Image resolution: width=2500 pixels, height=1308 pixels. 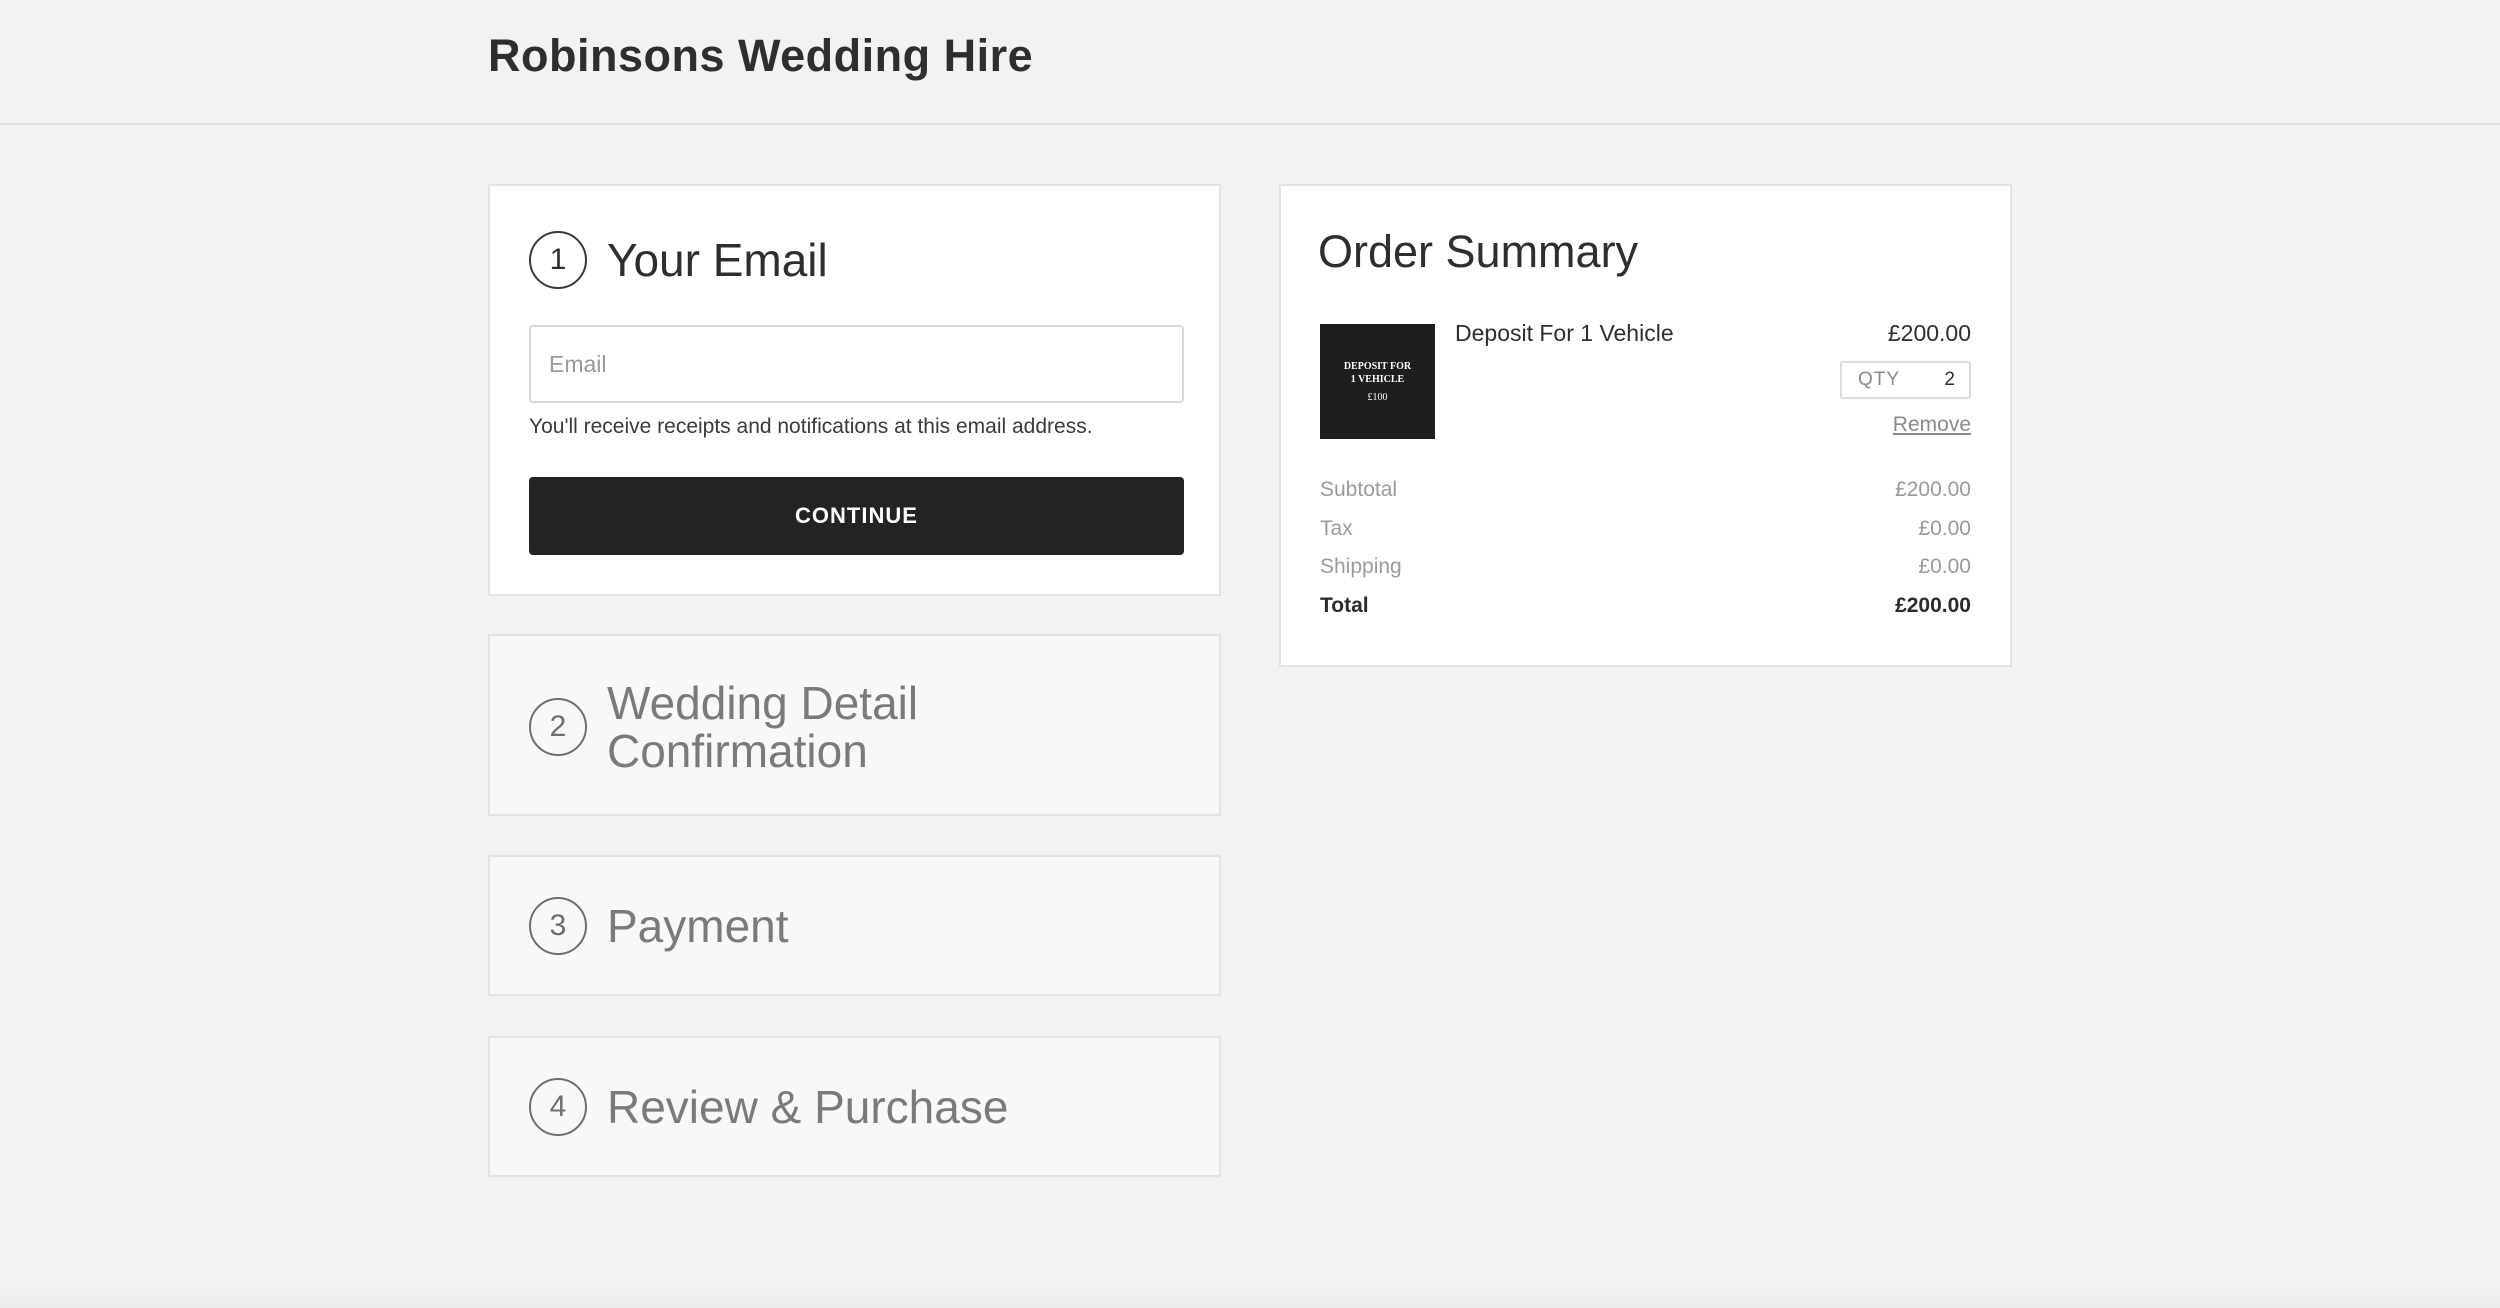 What do you see at coordinates (1377, 397) in the screenshot?
I see `product-thumbnail-price: £100` at bounding box center [1377, 397].